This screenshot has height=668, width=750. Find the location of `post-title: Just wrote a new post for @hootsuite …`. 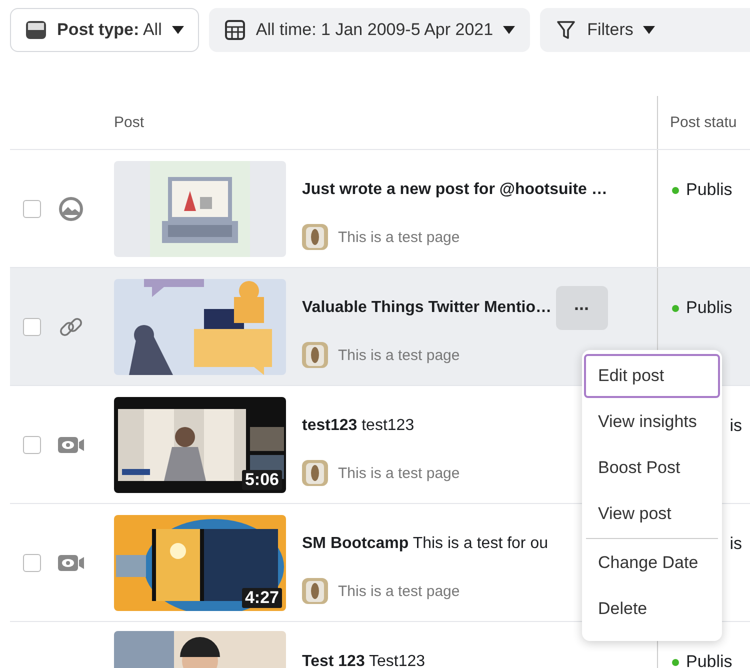

post-title: Just wrote a new post for @hootsuite … is located at coordinates (455, 190).